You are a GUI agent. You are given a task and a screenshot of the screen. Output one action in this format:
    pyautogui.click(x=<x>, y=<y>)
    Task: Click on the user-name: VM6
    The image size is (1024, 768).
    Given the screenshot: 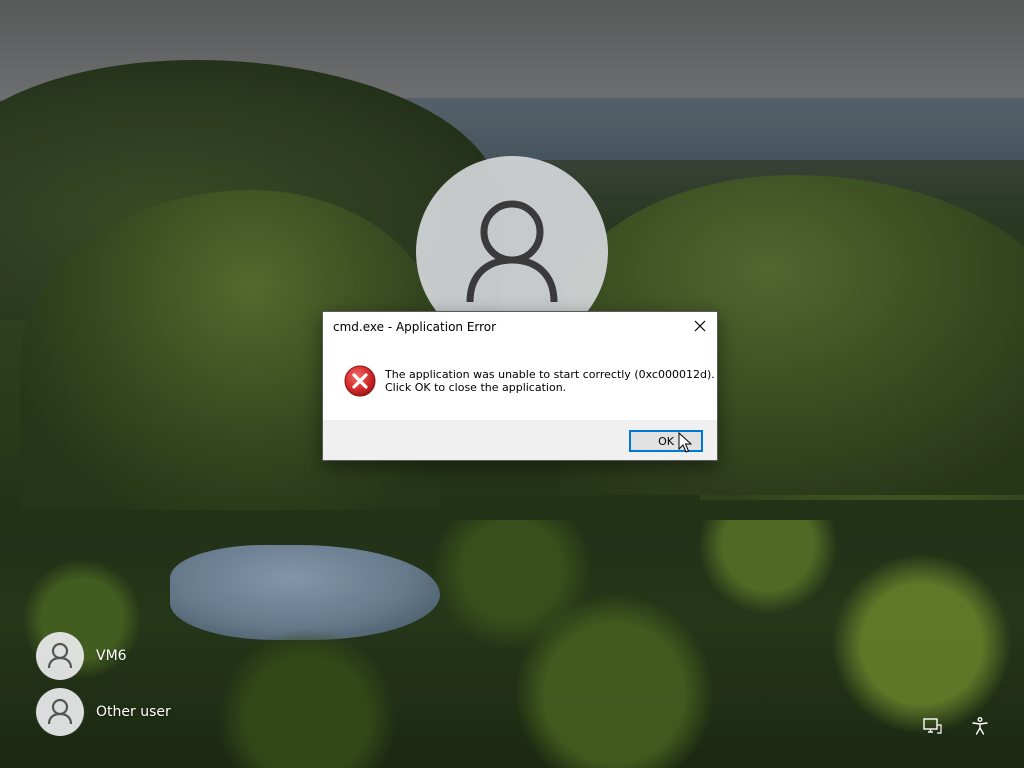 What is the action you would take?
    pyautogui.click(x=111, y=656)
    